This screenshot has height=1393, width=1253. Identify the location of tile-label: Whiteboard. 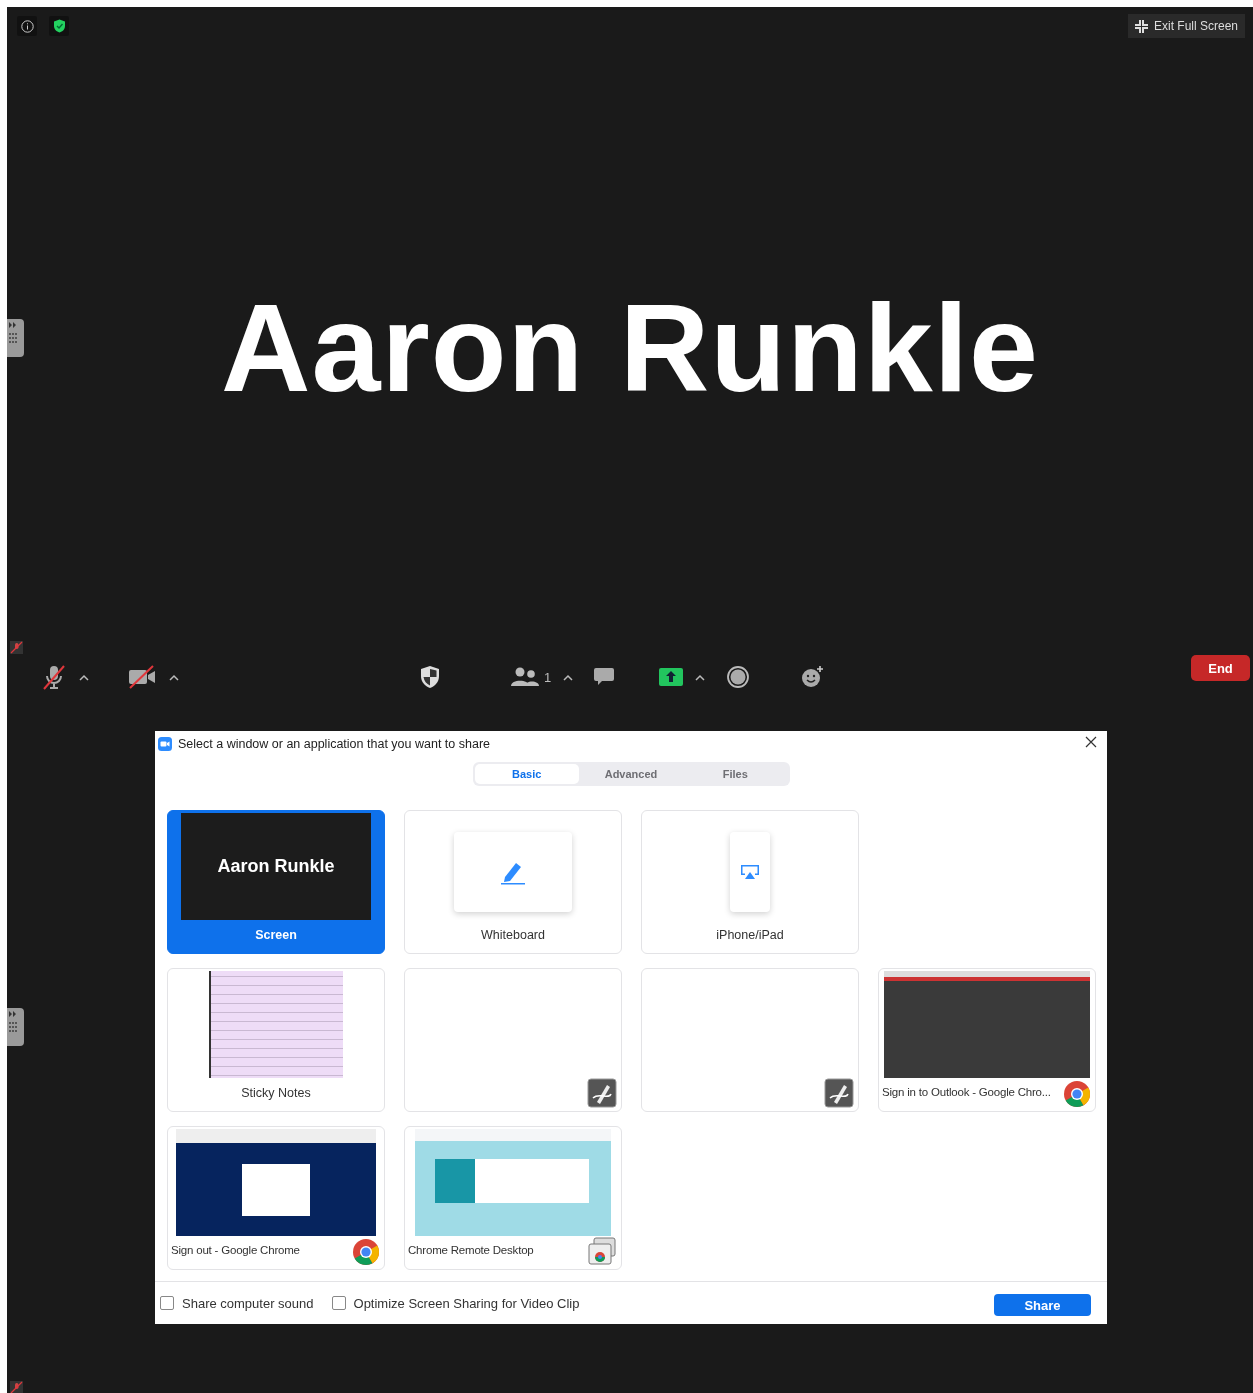
(513, 935).